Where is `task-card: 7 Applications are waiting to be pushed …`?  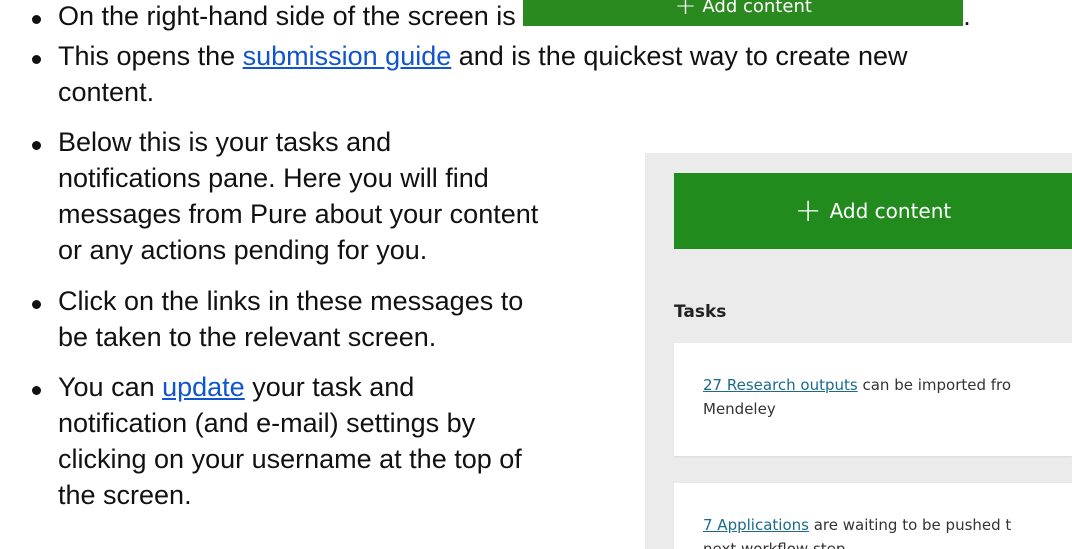
task-card: 7 Applications are waiting to be pushed … is located at coordinates (873, 516).